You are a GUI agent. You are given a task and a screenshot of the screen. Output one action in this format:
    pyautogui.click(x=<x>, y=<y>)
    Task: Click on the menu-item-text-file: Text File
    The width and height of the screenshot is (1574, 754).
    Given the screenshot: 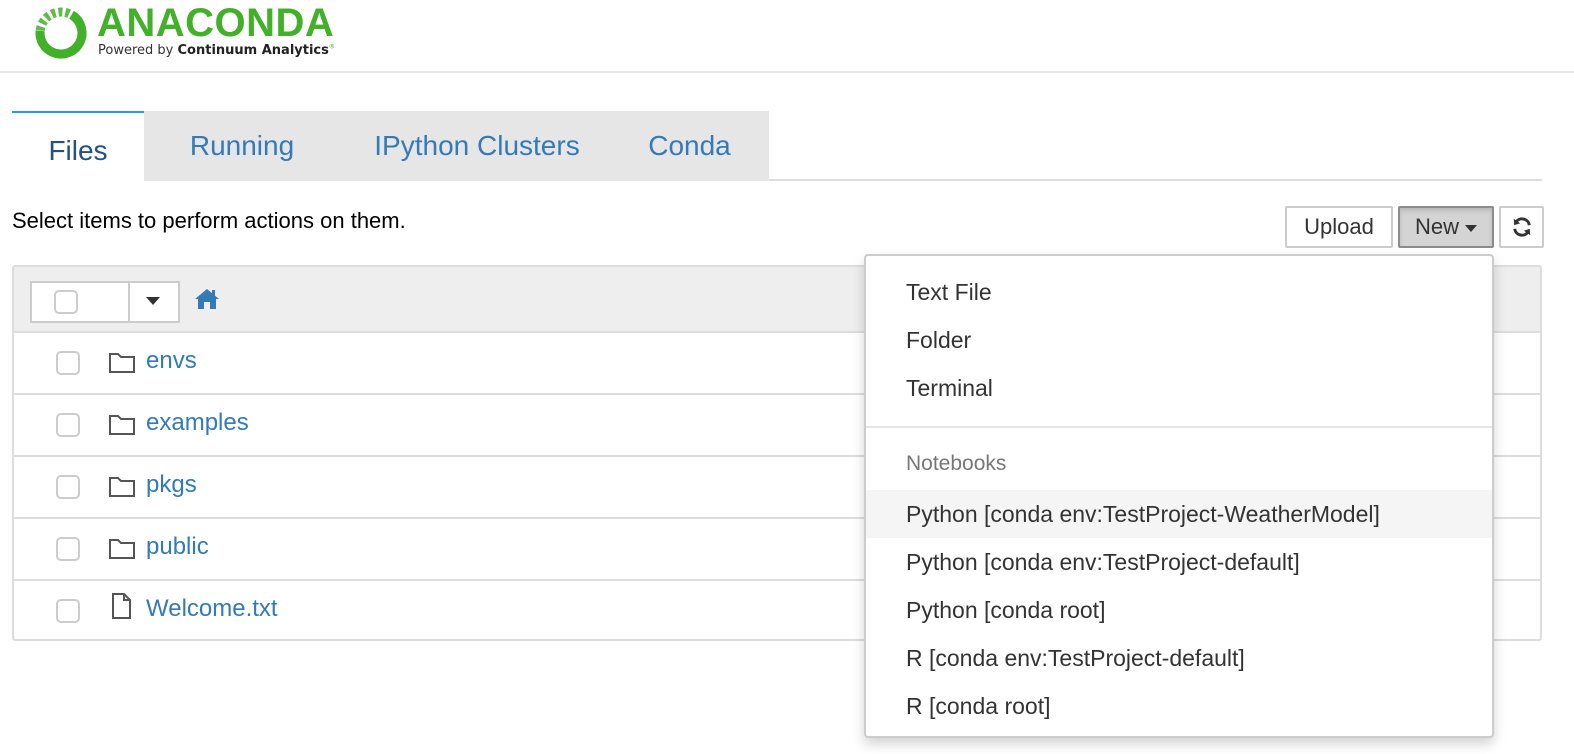 What is the action you would take?
    pyautogui.click(x=1179, y=292)
    